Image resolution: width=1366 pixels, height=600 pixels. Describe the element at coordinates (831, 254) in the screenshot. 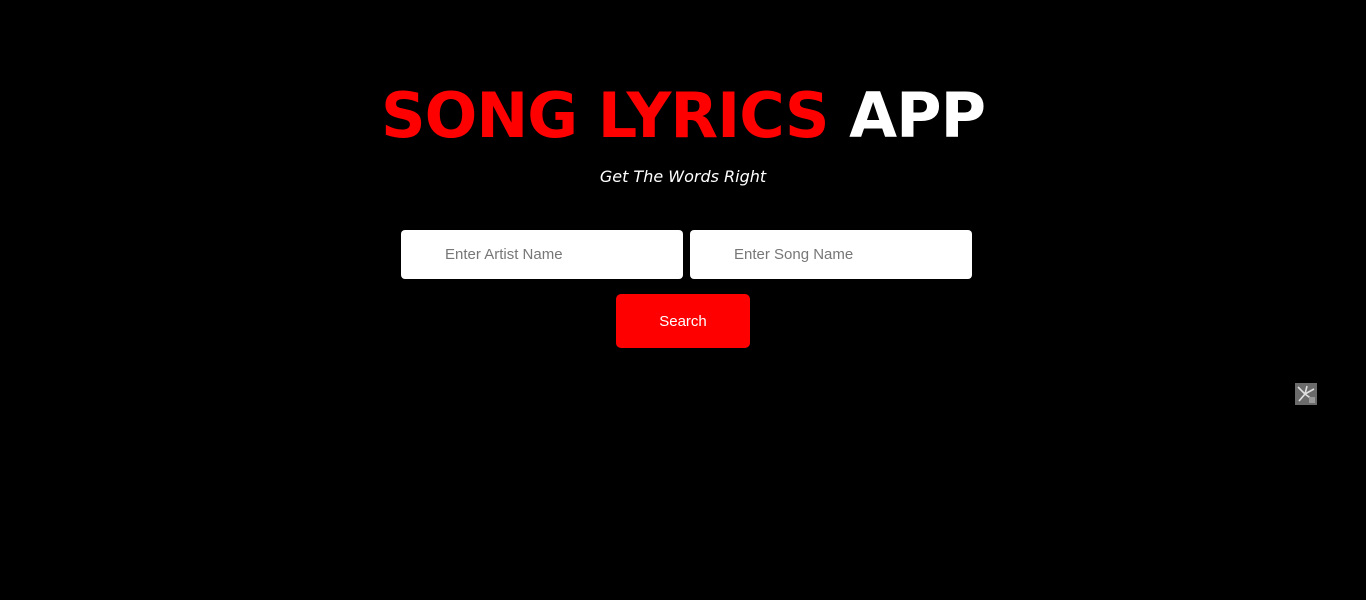

I see `song-name-input` at that location.